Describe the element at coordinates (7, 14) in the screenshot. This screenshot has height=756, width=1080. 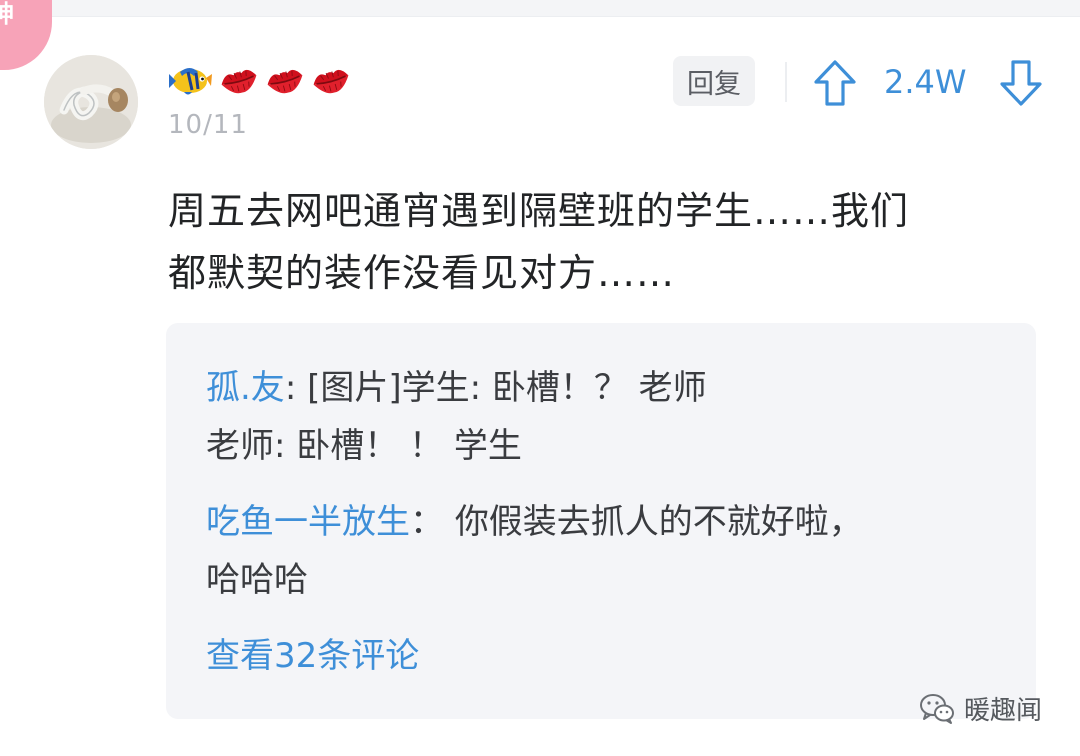
I see `god-badge-label: 神` at that location.